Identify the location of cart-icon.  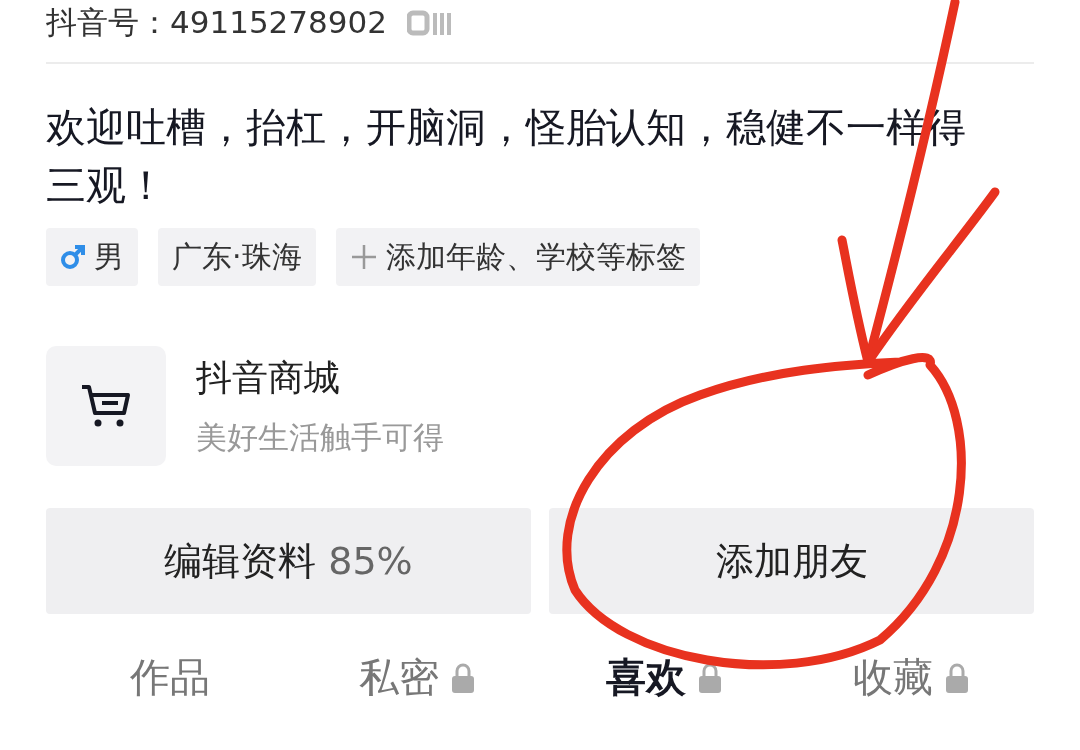
(106, 406).